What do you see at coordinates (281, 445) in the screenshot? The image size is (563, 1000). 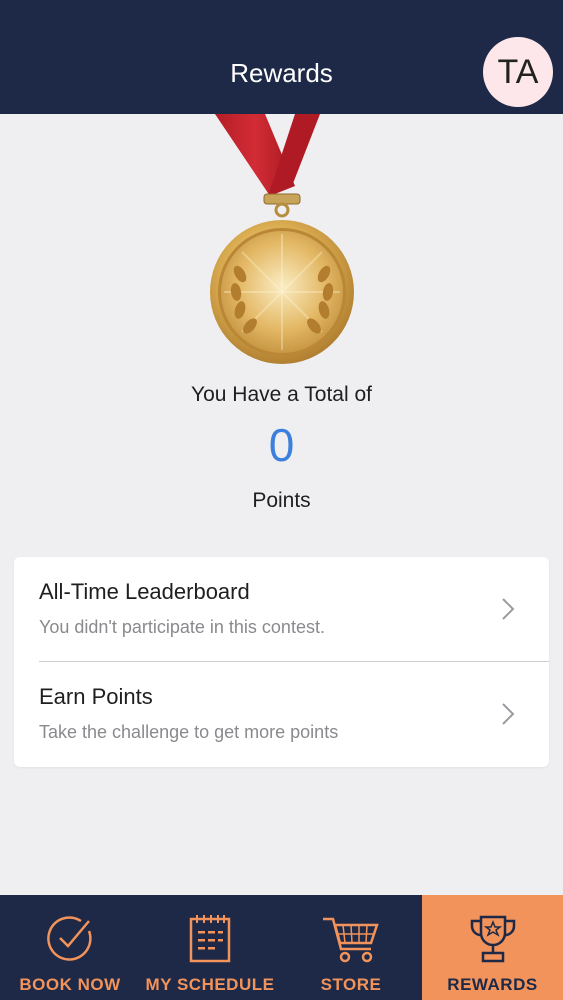 I see `points-value: 0` at bounding box center [281, 445].